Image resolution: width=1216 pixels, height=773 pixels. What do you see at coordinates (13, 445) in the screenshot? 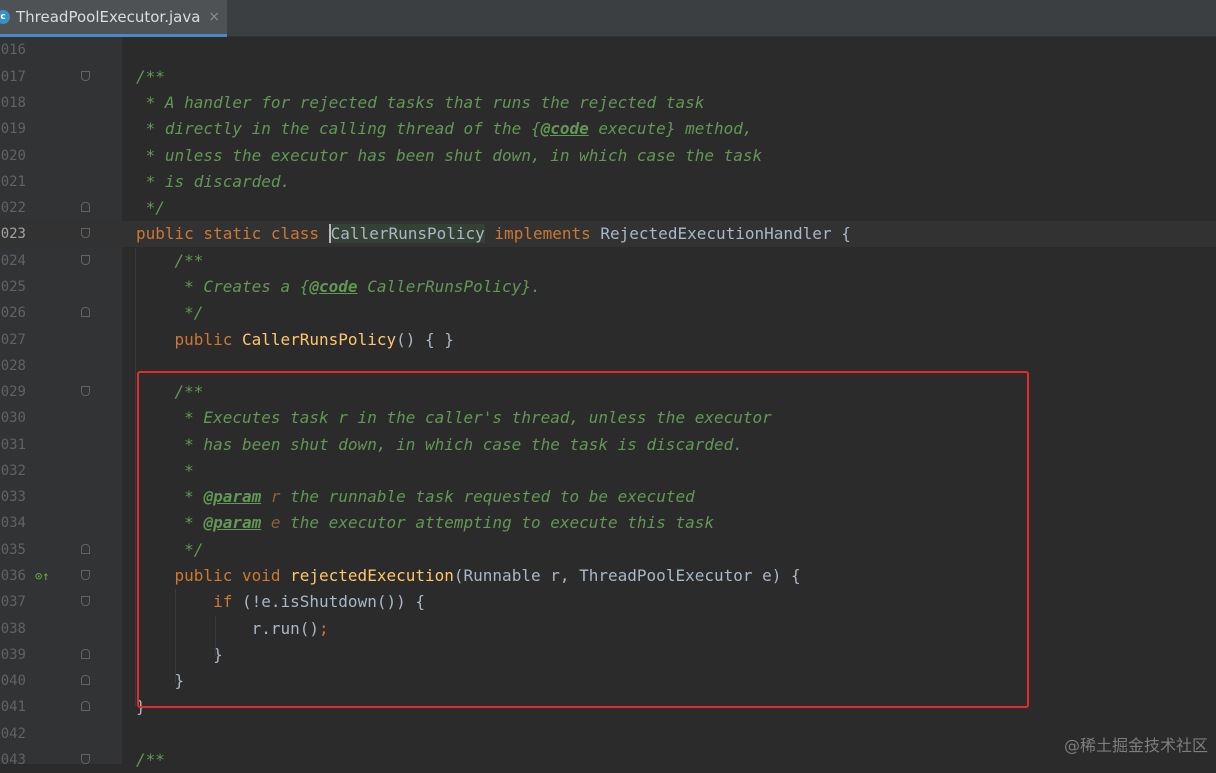
I see `line-number: 031` at bounding box center [13, 445].